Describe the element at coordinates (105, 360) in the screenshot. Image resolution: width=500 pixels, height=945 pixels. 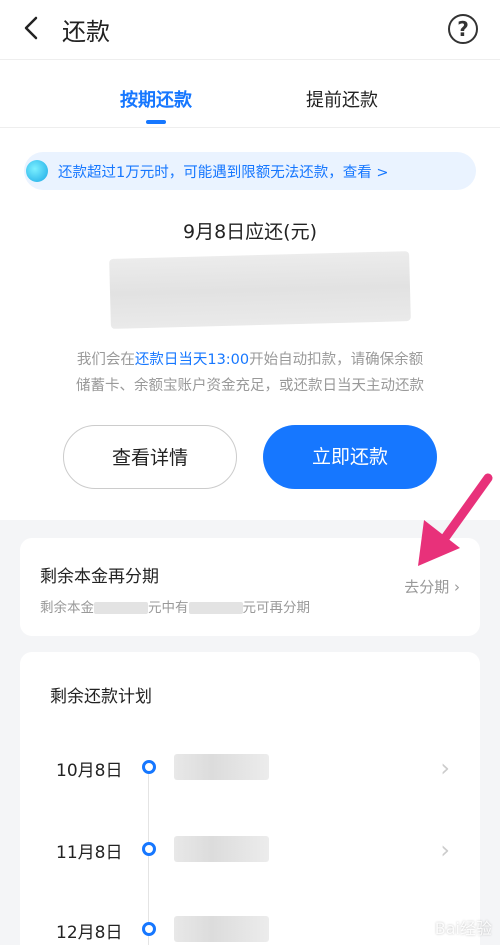
I see `auto-deduct-prefix: 我们会在` at that location.